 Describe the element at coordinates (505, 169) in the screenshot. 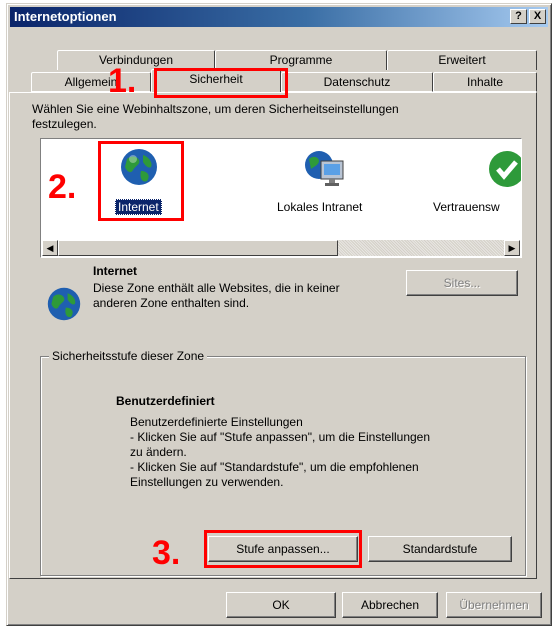

I see `trusted-check-icon` at that location.